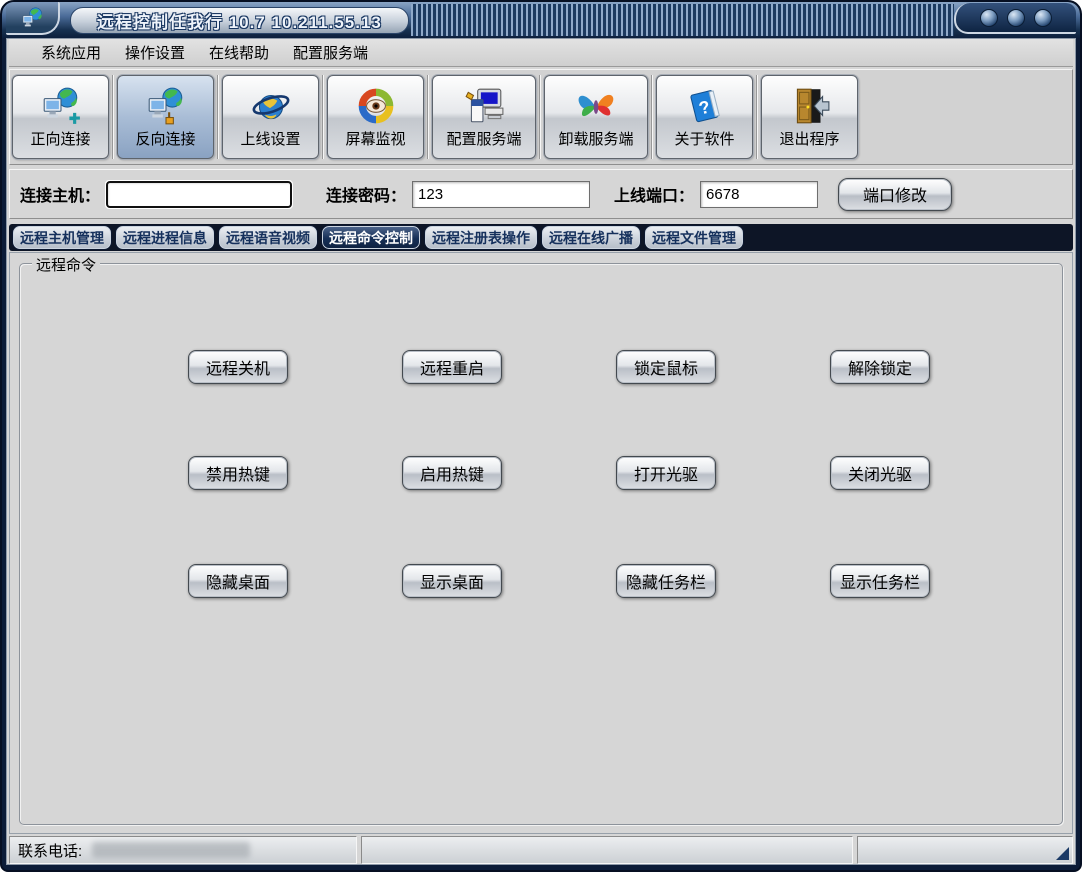 Image resolution: width=1082 pixels, height=872 pixels. What do you see at coordinates (375, 139) in the screenshot?
I see `toolbar-button-label: 屏幕监视` at bounding box center [375, 139].